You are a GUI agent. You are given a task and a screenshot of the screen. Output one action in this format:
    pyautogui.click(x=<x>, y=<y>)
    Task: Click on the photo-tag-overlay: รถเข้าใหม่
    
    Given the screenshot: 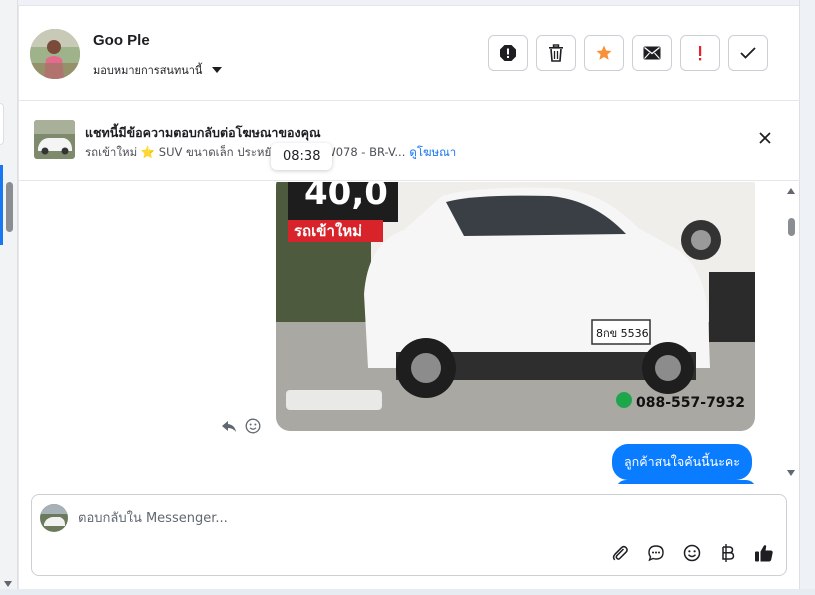 What is the action you would take?
    pyautogui.click(x=328, y=231)
    